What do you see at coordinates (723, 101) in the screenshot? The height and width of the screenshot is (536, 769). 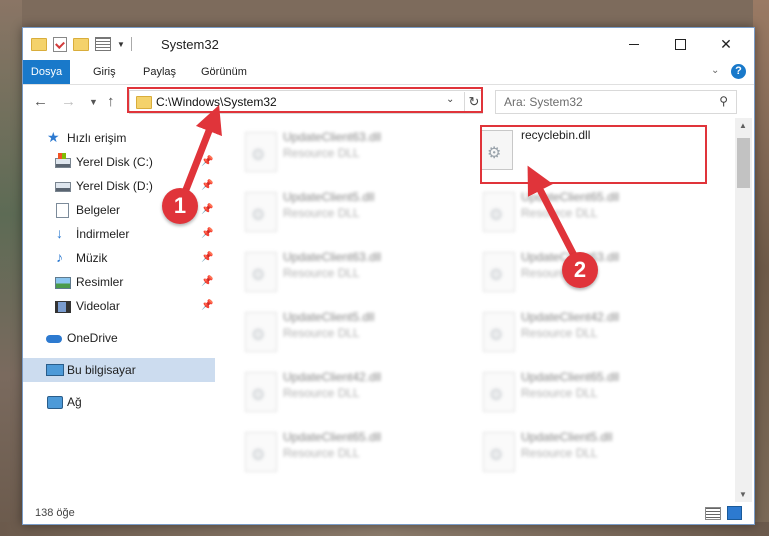 I see `search-icon: ⚲` at bounding box center [723, 101].